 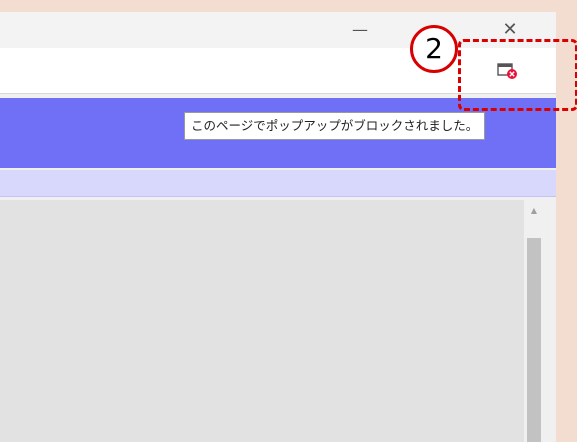 What do you see at coordinates (534, 340) in the screenshot?
I see `scrollbar-thumb` at bounding box center [534, 340].